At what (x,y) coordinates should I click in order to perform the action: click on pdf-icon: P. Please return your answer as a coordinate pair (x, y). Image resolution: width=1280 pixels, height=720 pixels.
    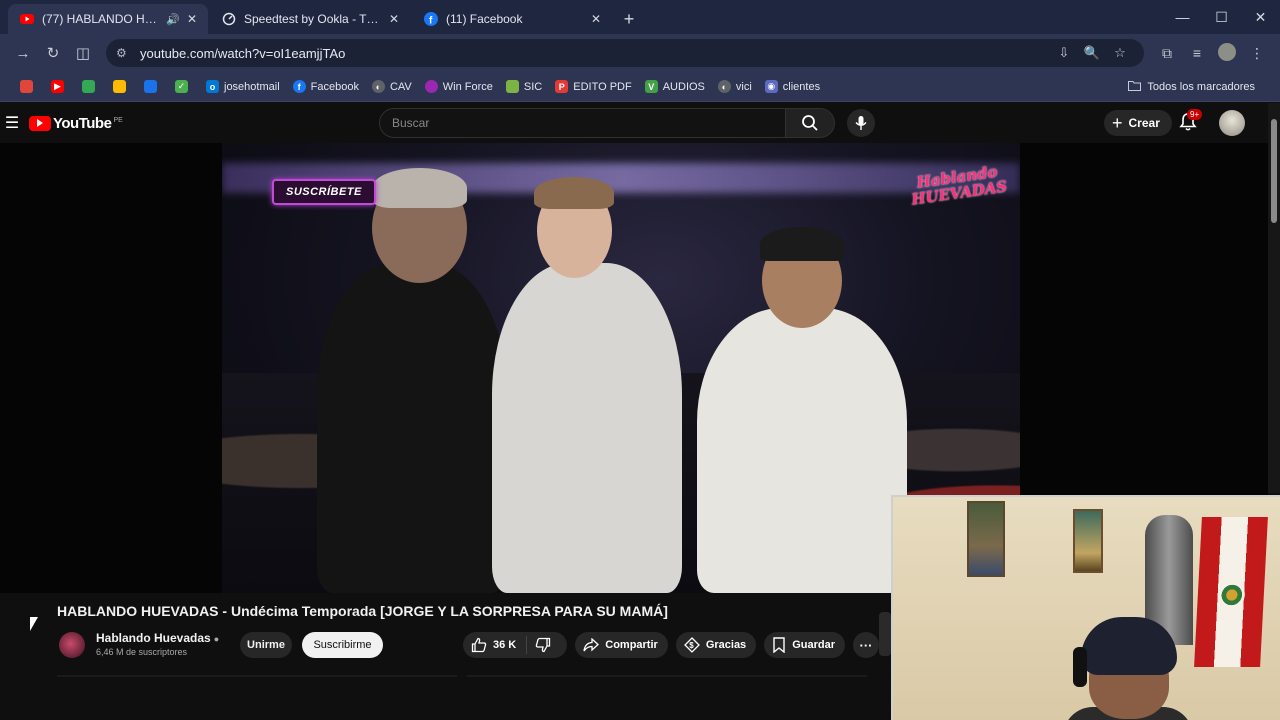
    Looking at the image, I should click on (562, 86).